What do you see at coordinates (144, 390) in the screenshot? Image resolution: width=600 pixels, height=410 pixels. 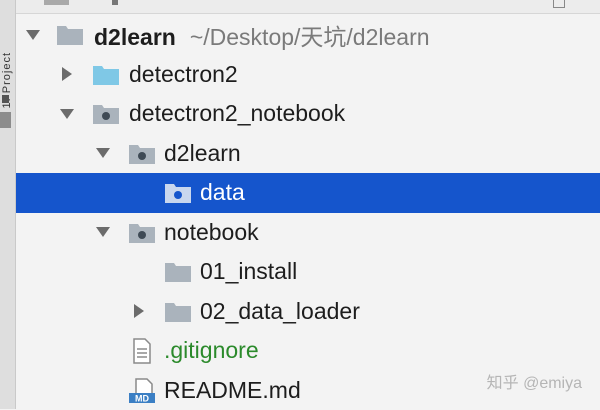 I see `markdown-file-icon: MD` at bounding box center [144, 390].